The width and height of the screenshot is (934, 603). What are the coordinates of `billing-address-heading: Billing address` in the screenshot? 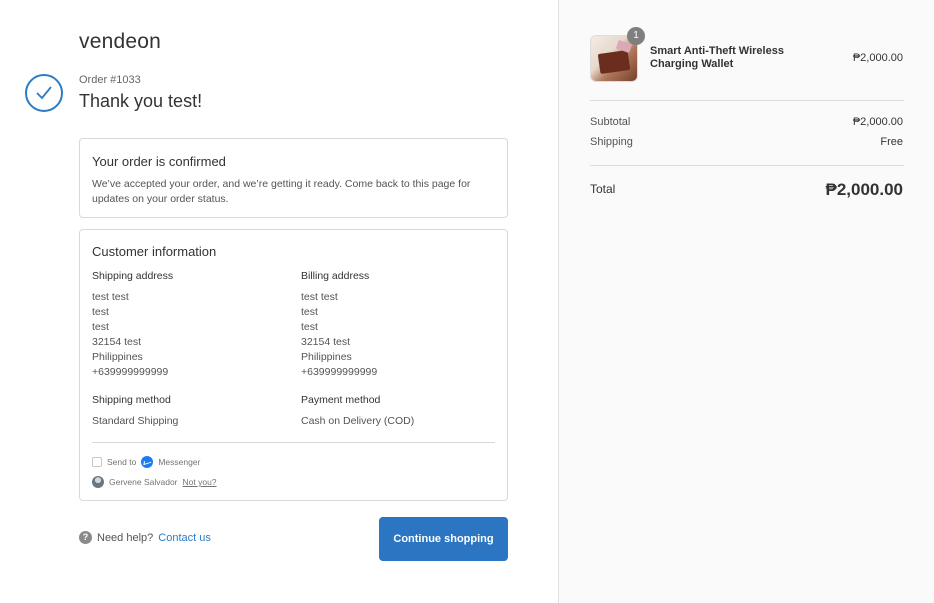 It's located at (335, 276).